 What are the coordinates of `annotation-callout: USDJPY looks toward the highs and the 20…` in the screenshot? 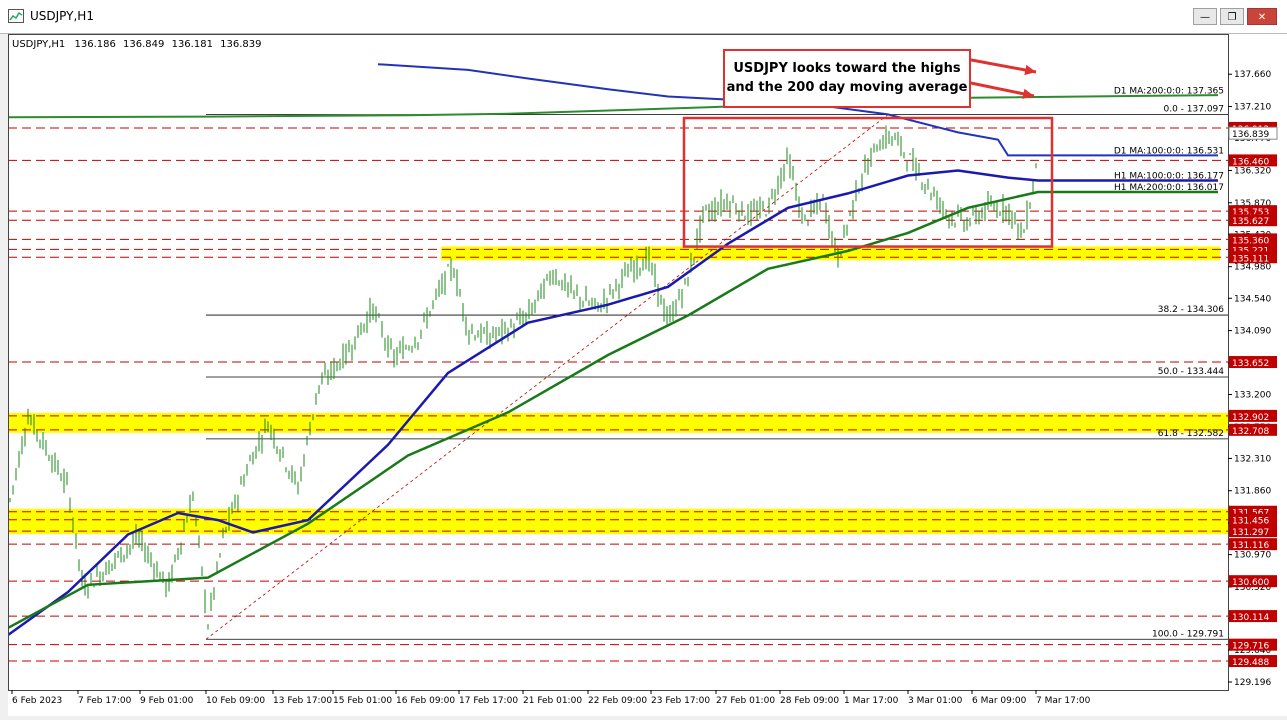 It's located at (847, 78).